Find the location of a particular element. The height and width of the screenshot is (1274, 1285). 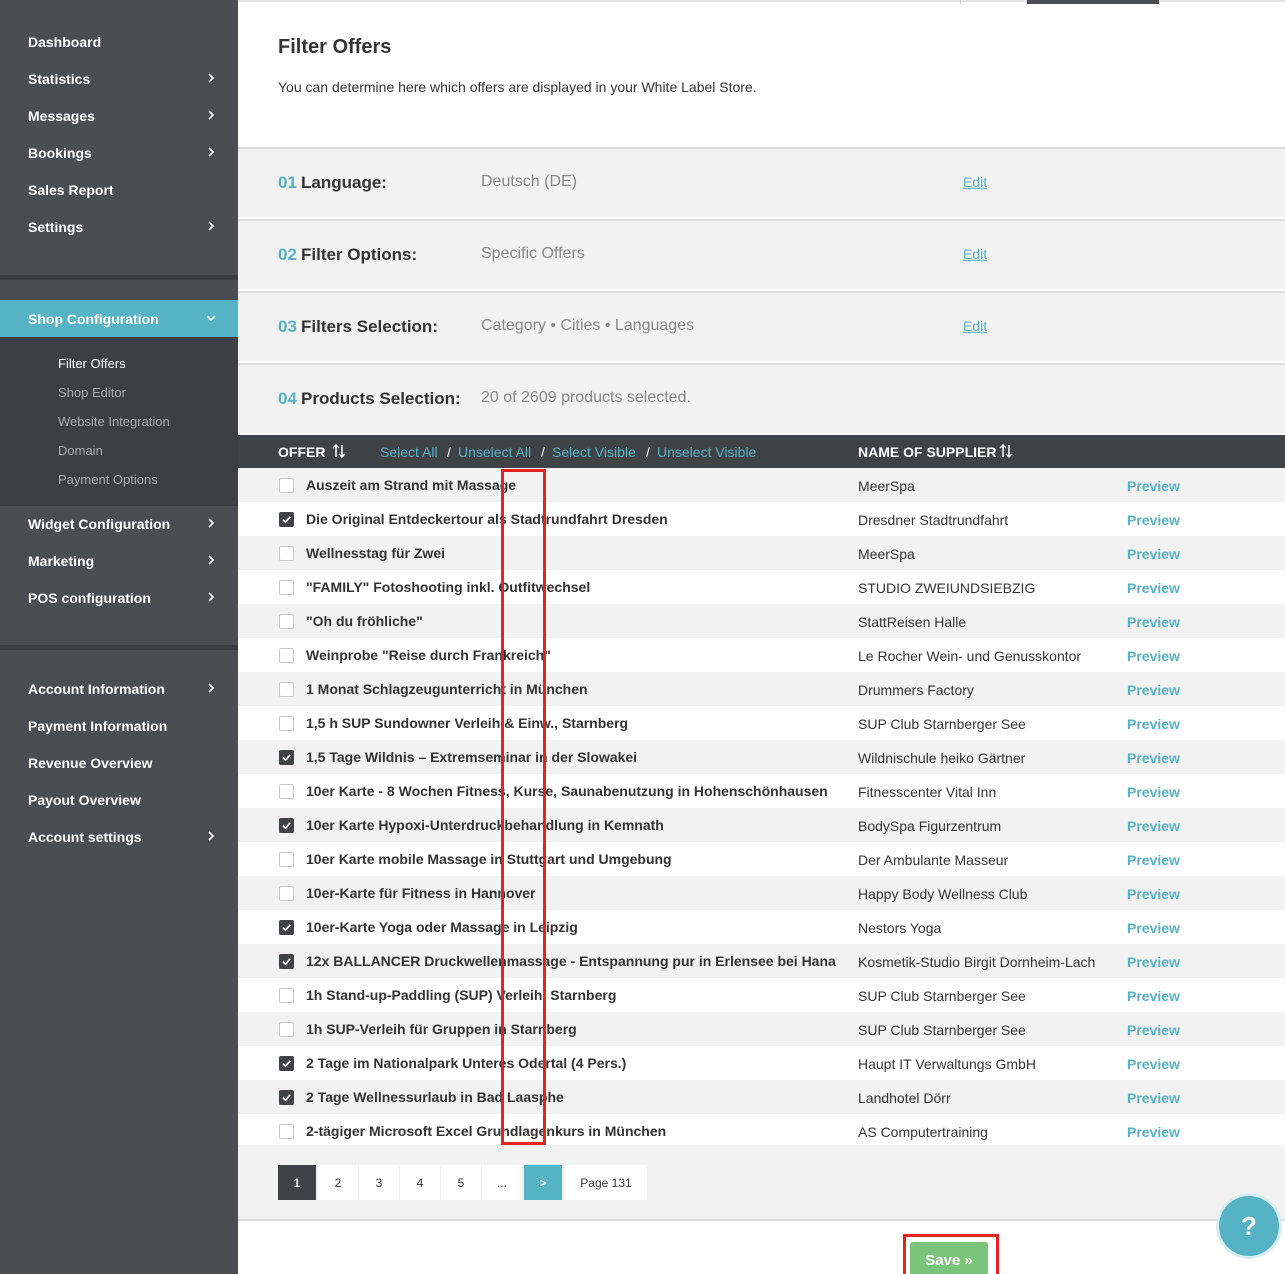

supplier-name: Drummers Factory is located at coordinates (916, 690).